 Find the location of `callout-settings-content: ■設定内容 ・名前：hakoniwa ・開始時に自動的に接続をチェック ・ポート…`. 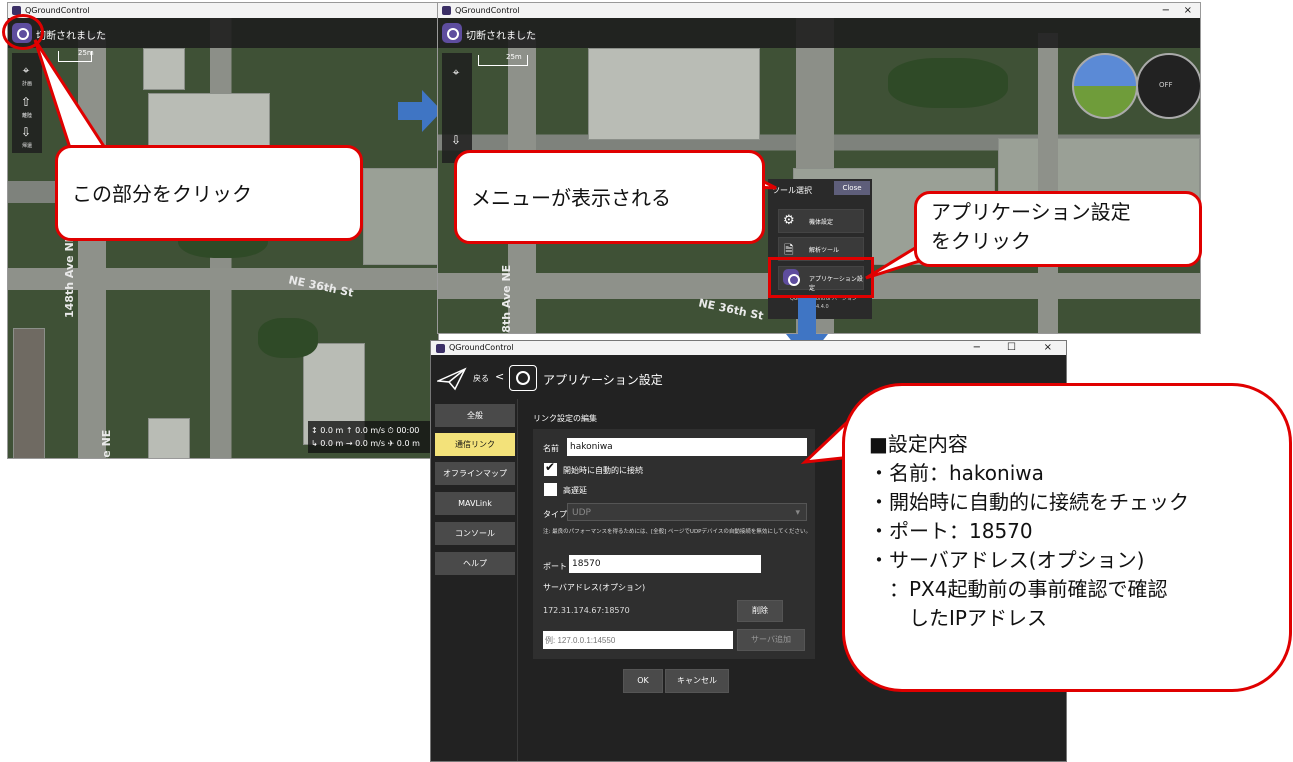

callout-settings-content: ■設定内容 ・名前：hakoniwa ・開始時に自動的に接続をチェック ・ポート… is located at coordinates (1067, 537).